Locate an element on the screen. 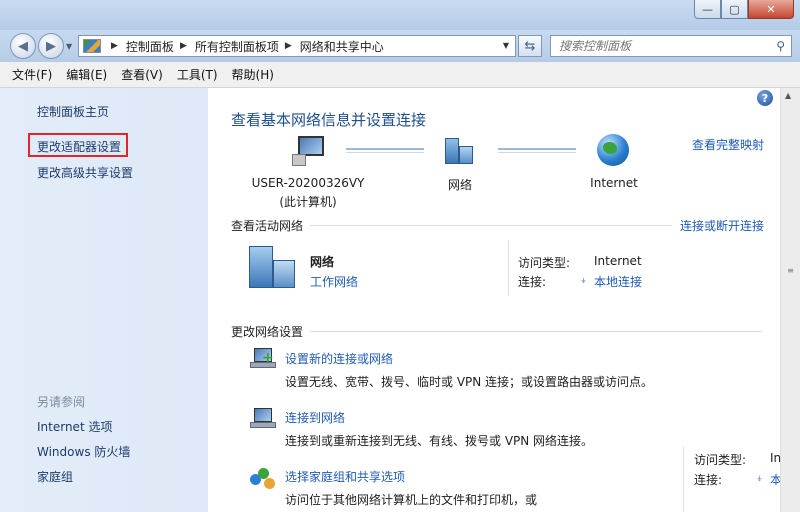 This screenshot has height=512, width=800. access-type-value: Internet is located at coordinates (618, 261).